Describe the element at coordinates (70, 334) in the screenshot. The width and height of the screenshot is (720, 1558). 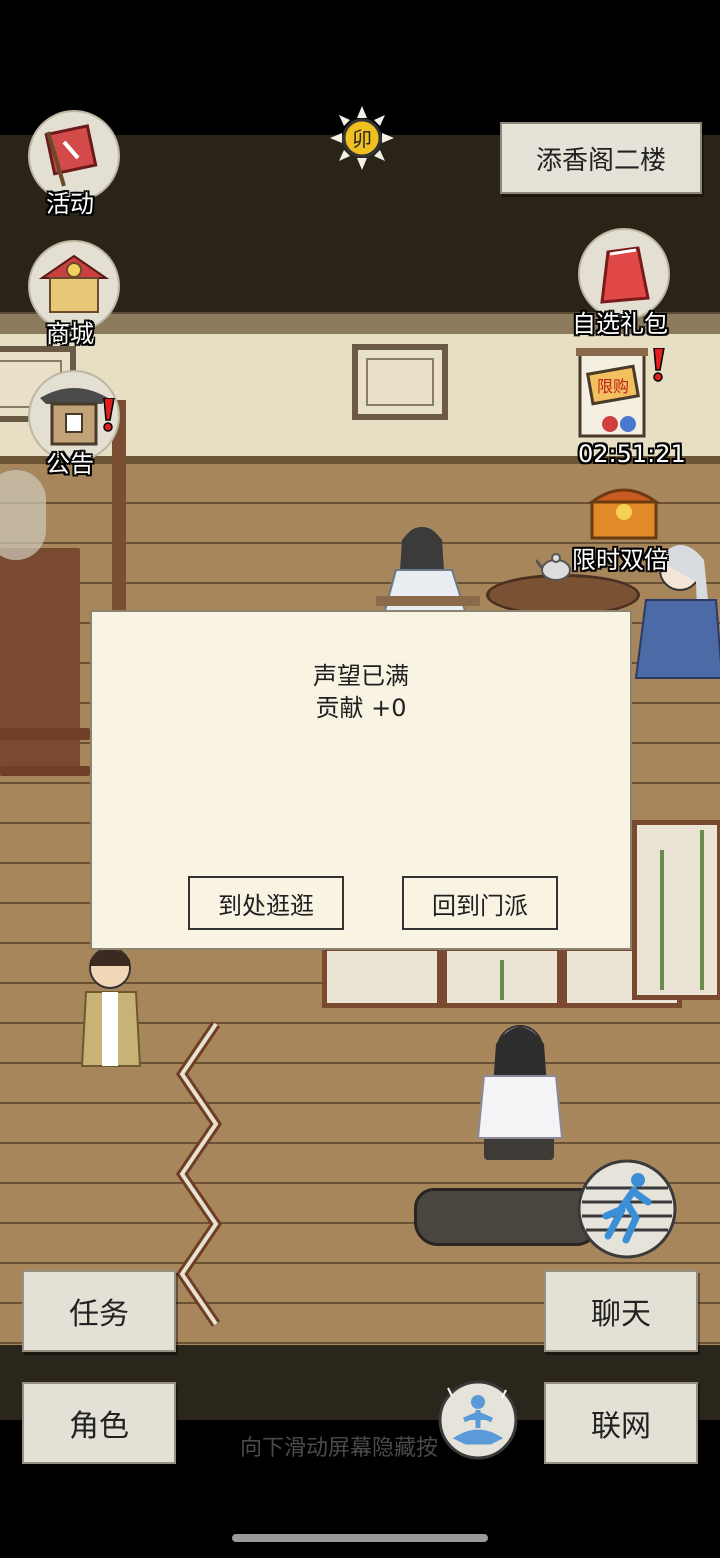
I see `shop-label: 商城` at that location.